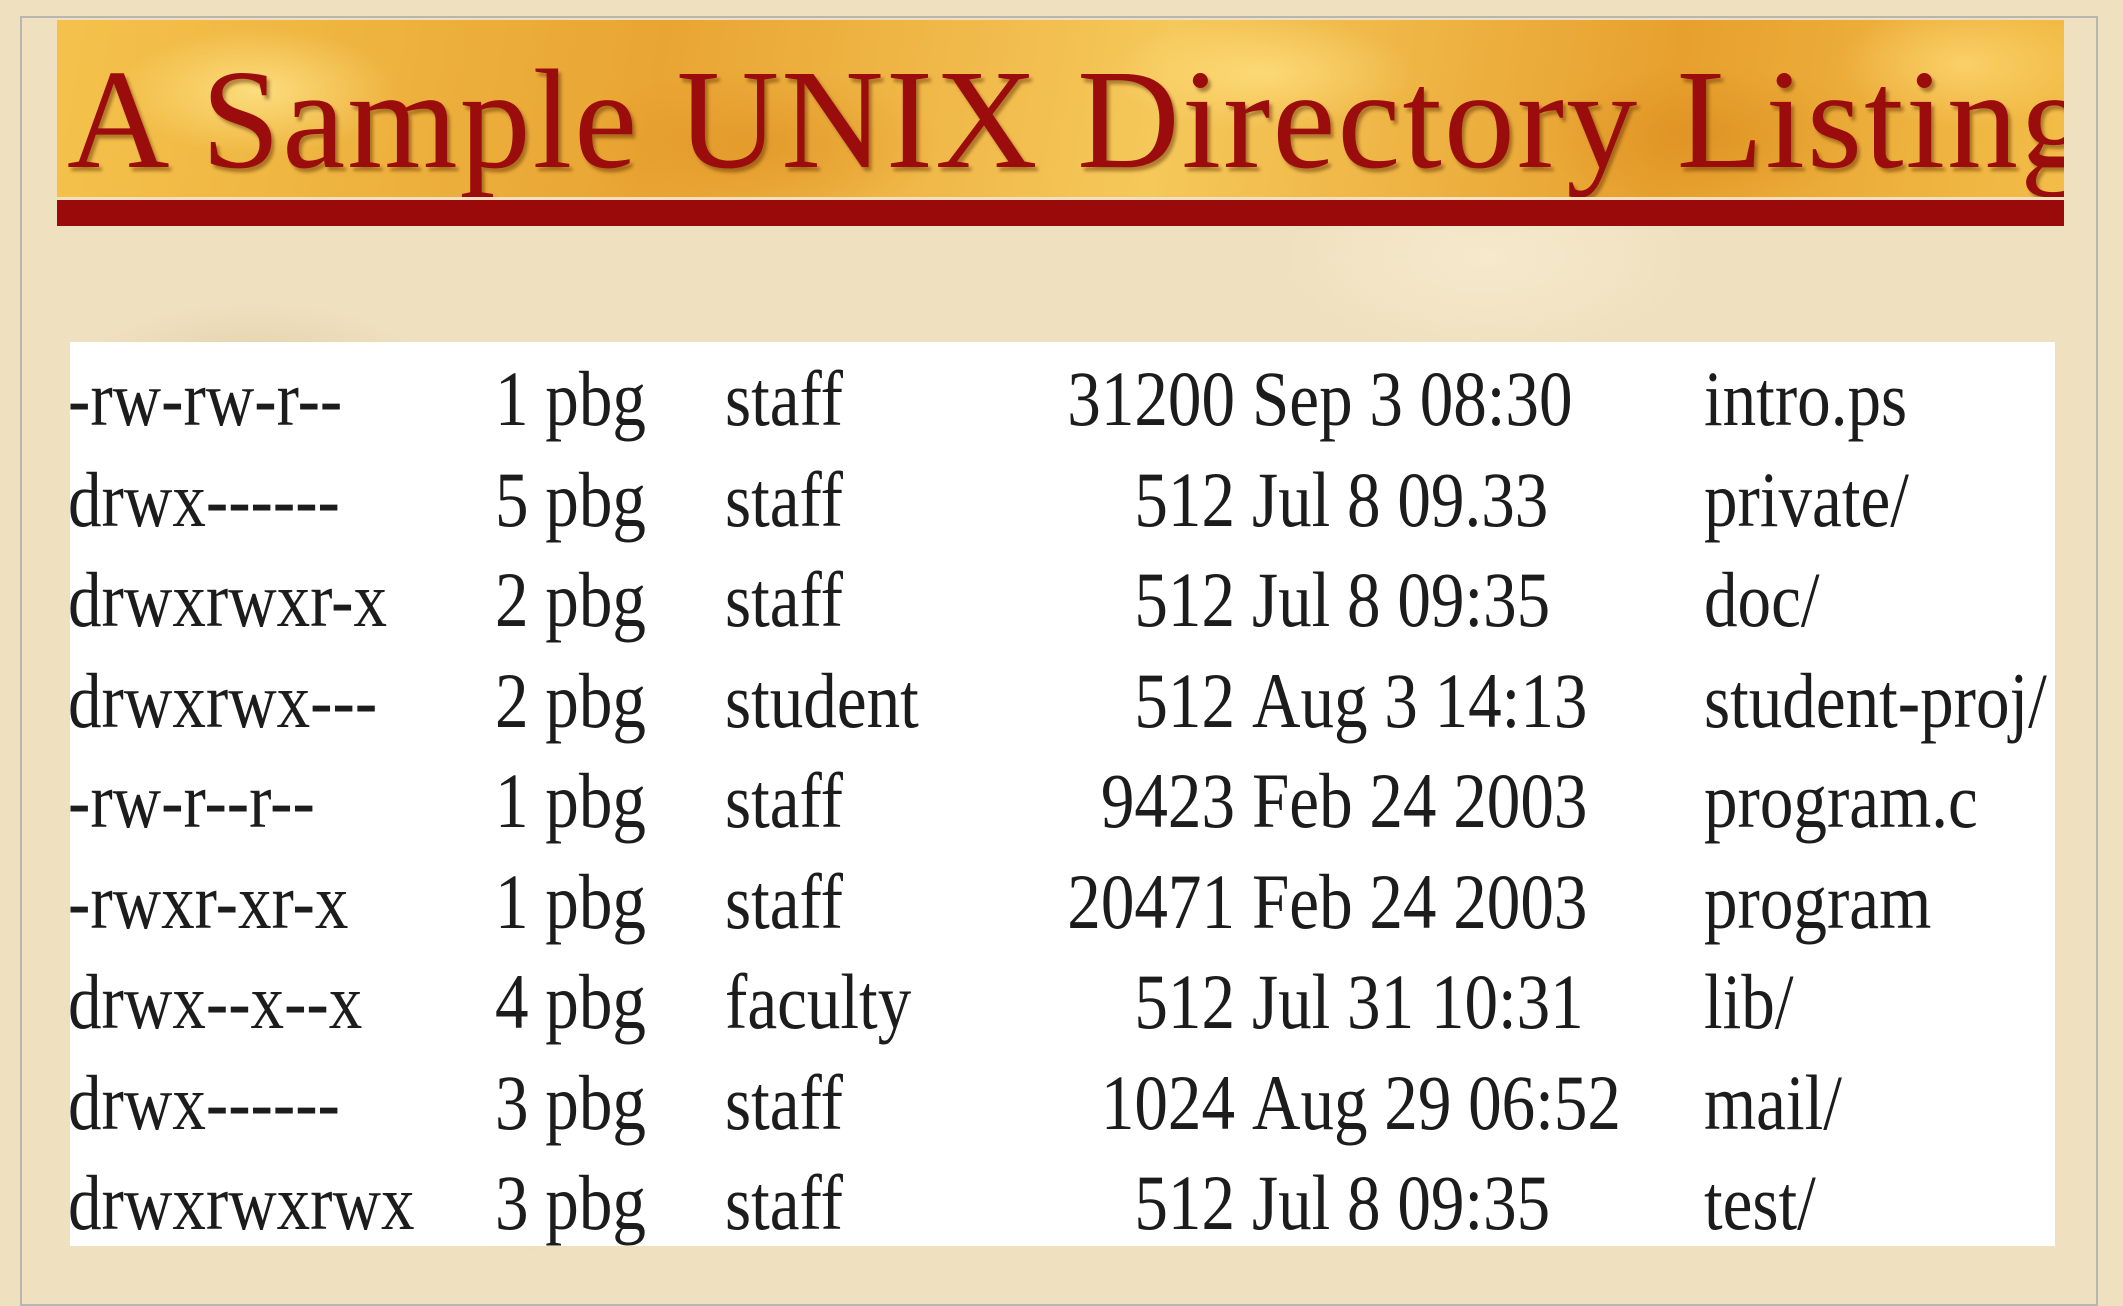  I want to click on permissions-cell: -rwxr-xr-x, so click(209, 901).